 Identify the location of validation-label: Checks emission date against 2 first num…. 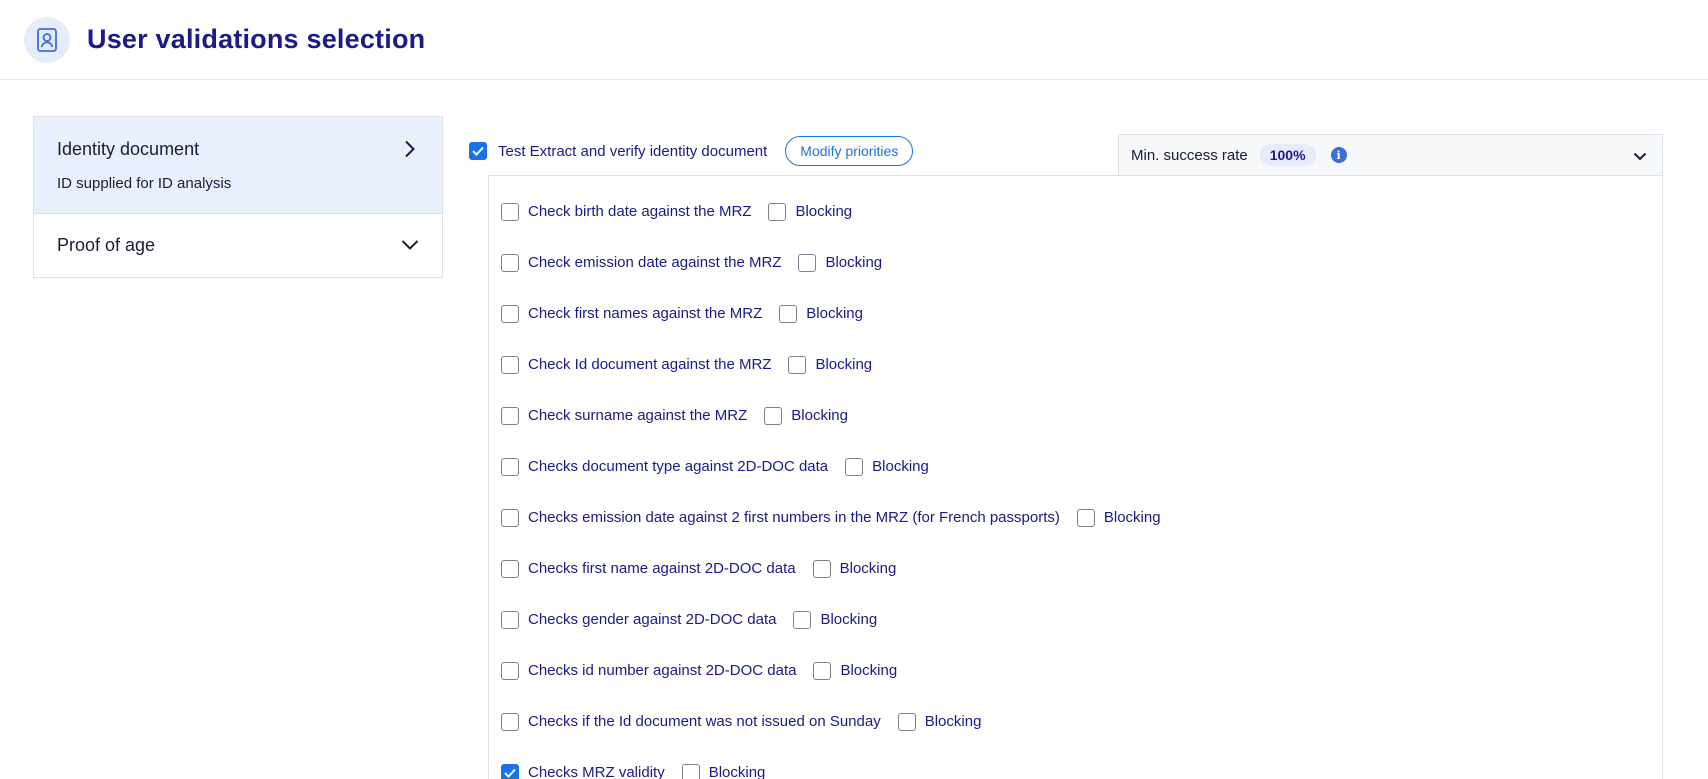
(794, 517).